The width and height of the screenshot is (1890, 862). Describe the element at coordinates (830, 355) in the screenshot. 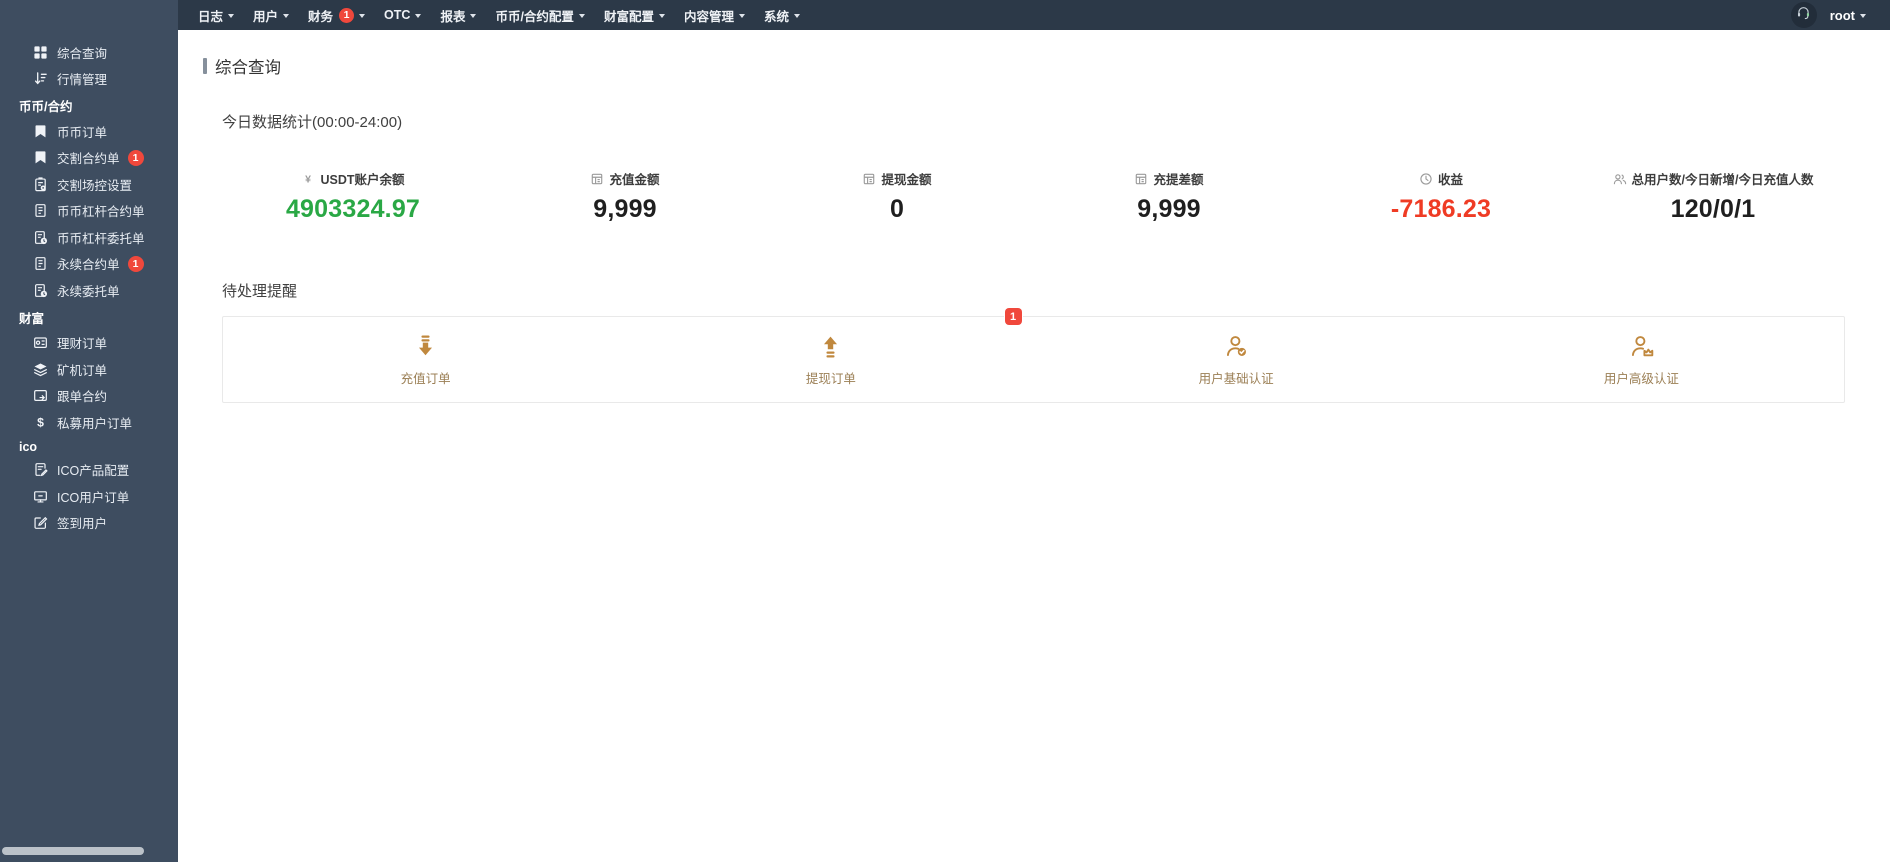

I see `pending-item-1: 1 提现订单` at that location.